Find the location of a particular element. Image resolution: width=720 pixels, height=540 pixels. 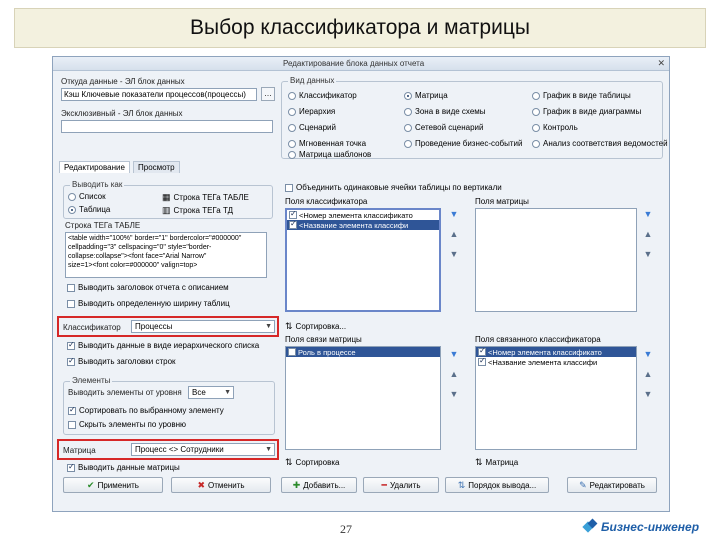

matrix-fields-list is located at coordinates (556, 260).